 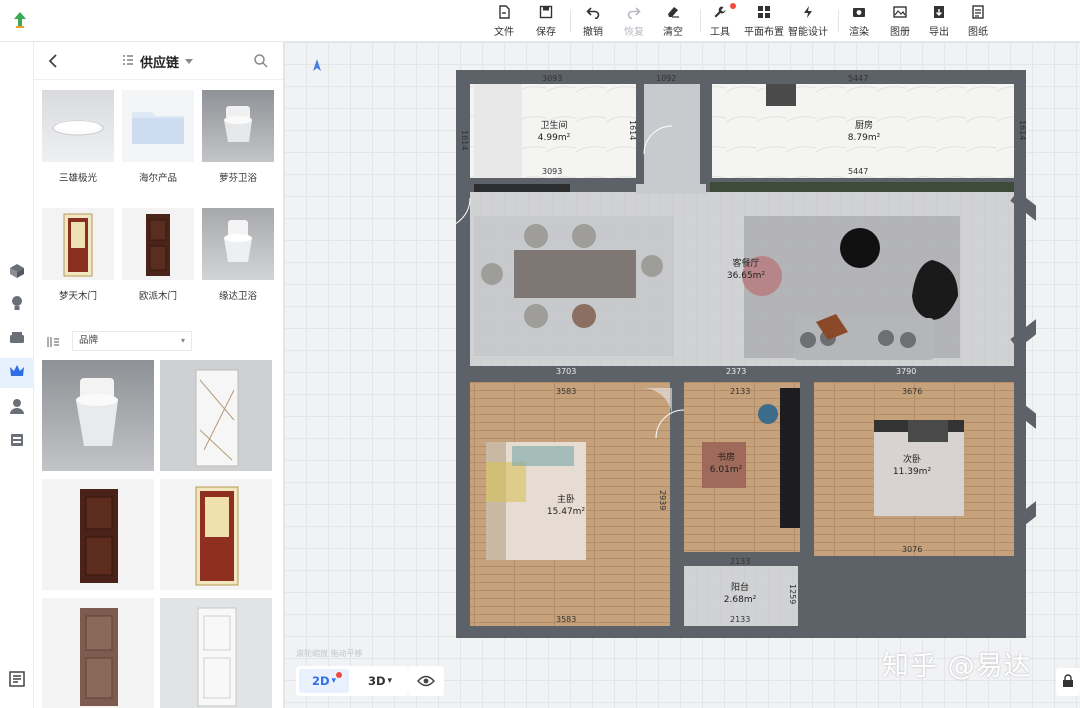 What do you see at coordinates (634, 12) in the screenshot?
I see `redo-icon` at bounding box center [634, 12].